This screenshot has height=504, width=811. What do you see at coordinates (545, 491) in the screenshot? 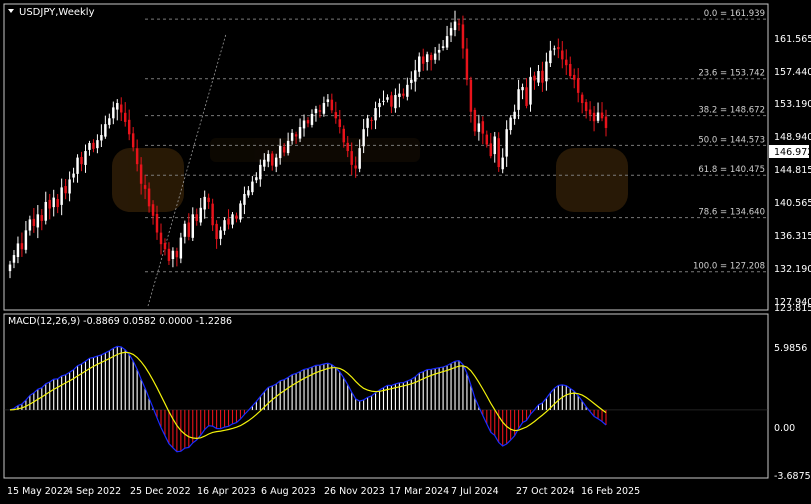
I see `time-label: 27 Oct 2024` at bounding box center [545, 491].